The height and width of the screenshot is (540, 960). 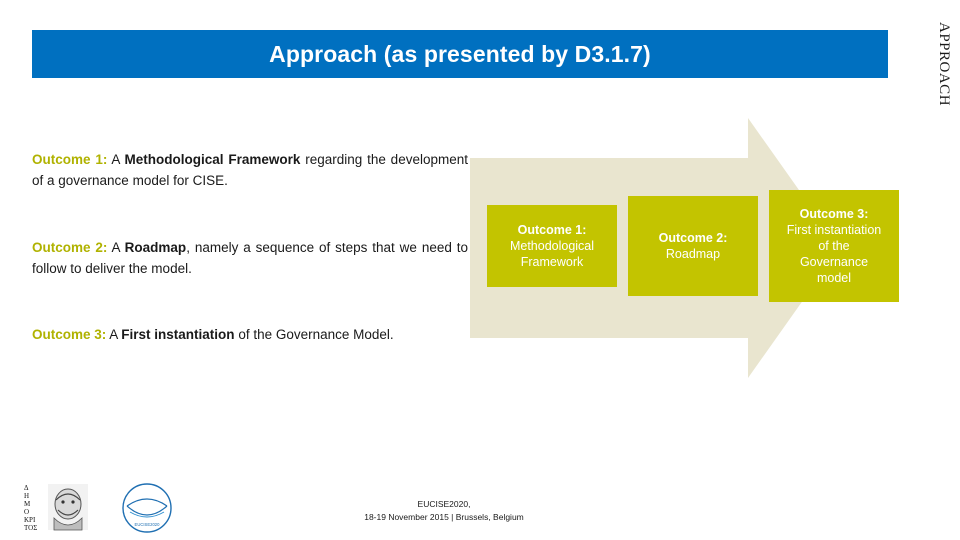 What do you see at coordinates (444, 504) in the screenshot?
I see `footer-line-1: EUCISE2020,` at bounding box center [444, 504].